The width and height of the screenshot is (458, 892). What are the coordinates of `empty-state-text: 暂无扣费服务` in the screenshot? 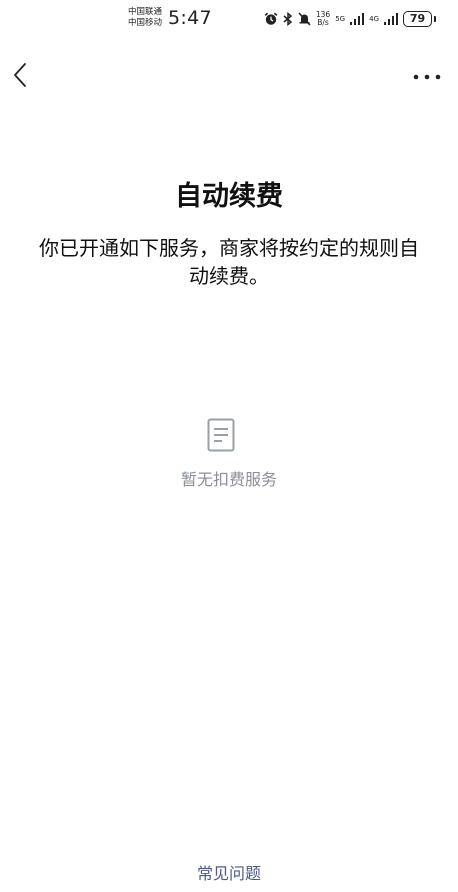 It's located at (228, 479).